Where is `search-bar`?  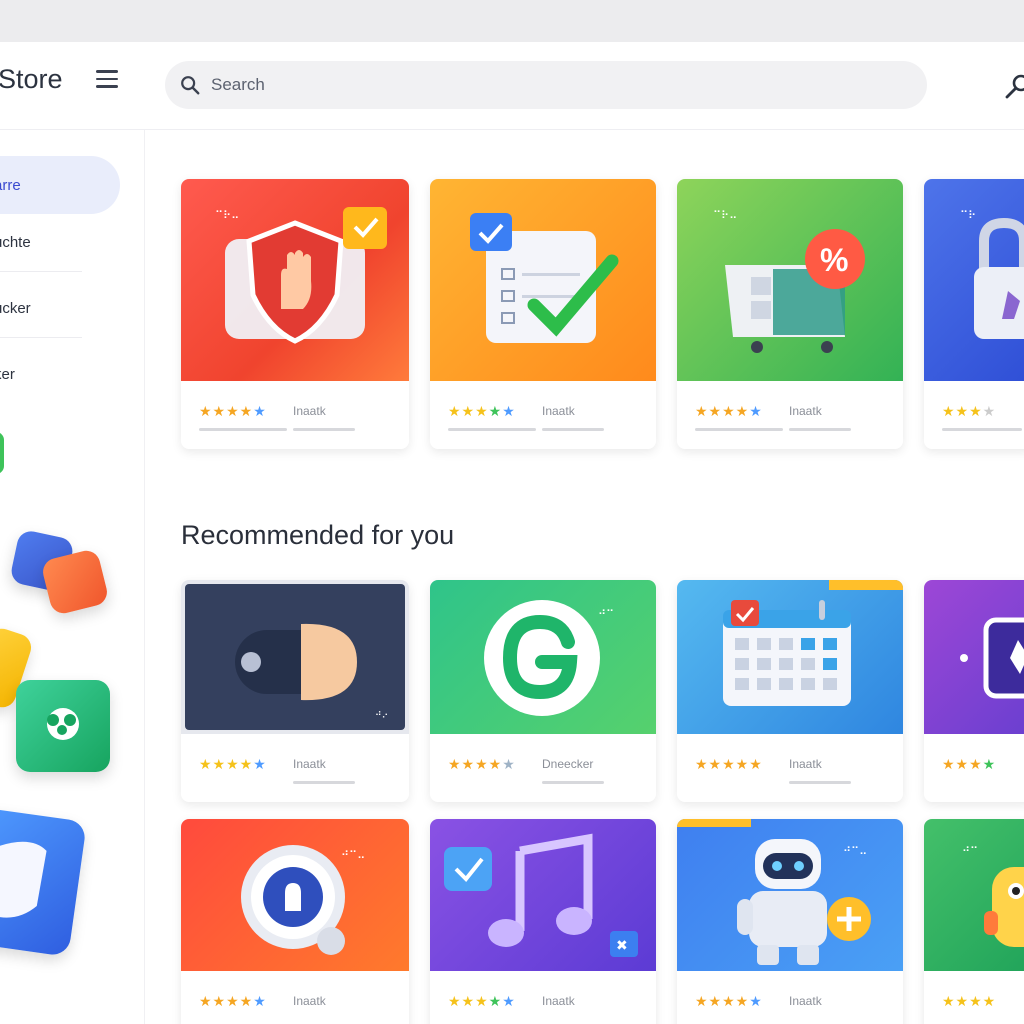
search-bar is located at coordinates (546, 85).